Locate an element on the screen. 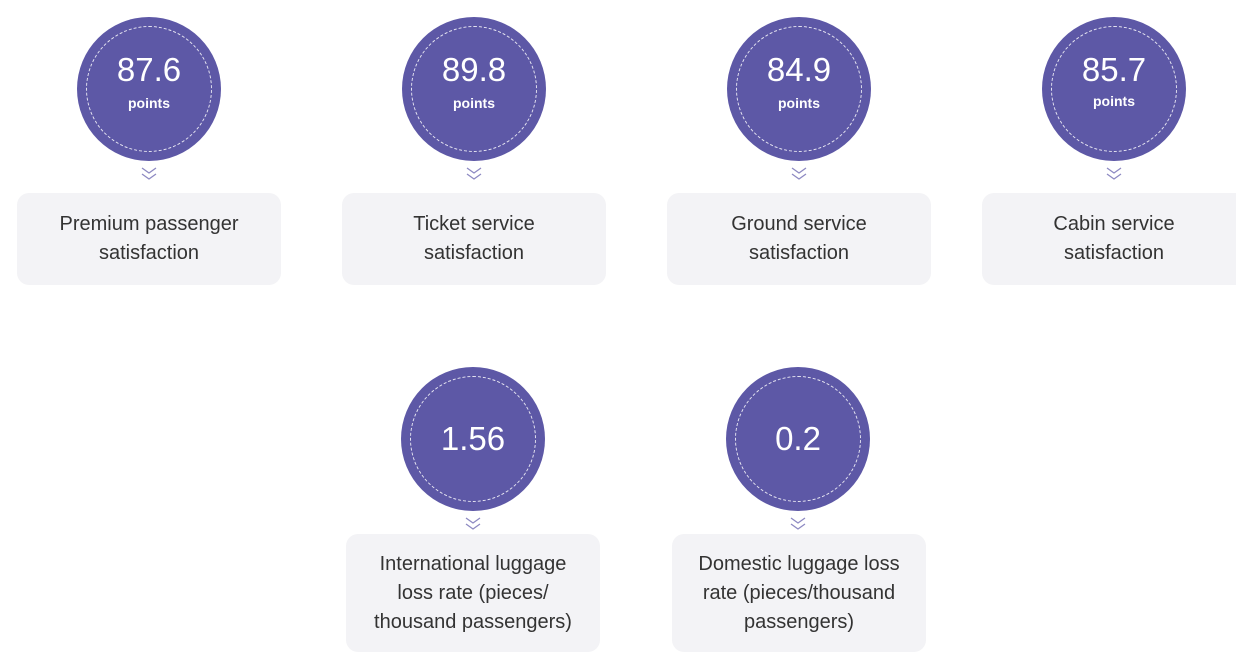 The image size is (1236, 652). metric-label-line: passengers) is located at coordinates (799, 621).